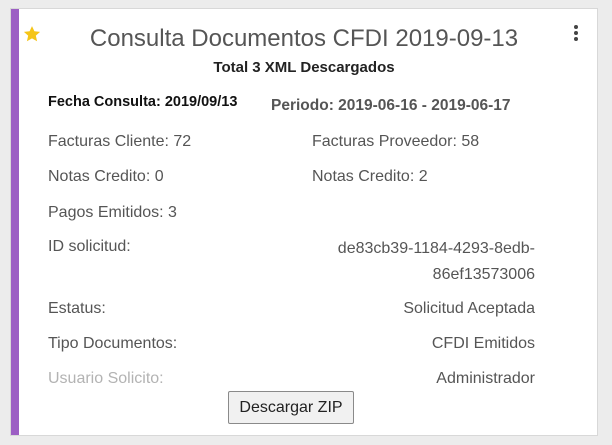 The height and width of the screenshot is (445, 612). I want to click on card-subtitle: Total 3 XML Descargados, so click(304, 67).